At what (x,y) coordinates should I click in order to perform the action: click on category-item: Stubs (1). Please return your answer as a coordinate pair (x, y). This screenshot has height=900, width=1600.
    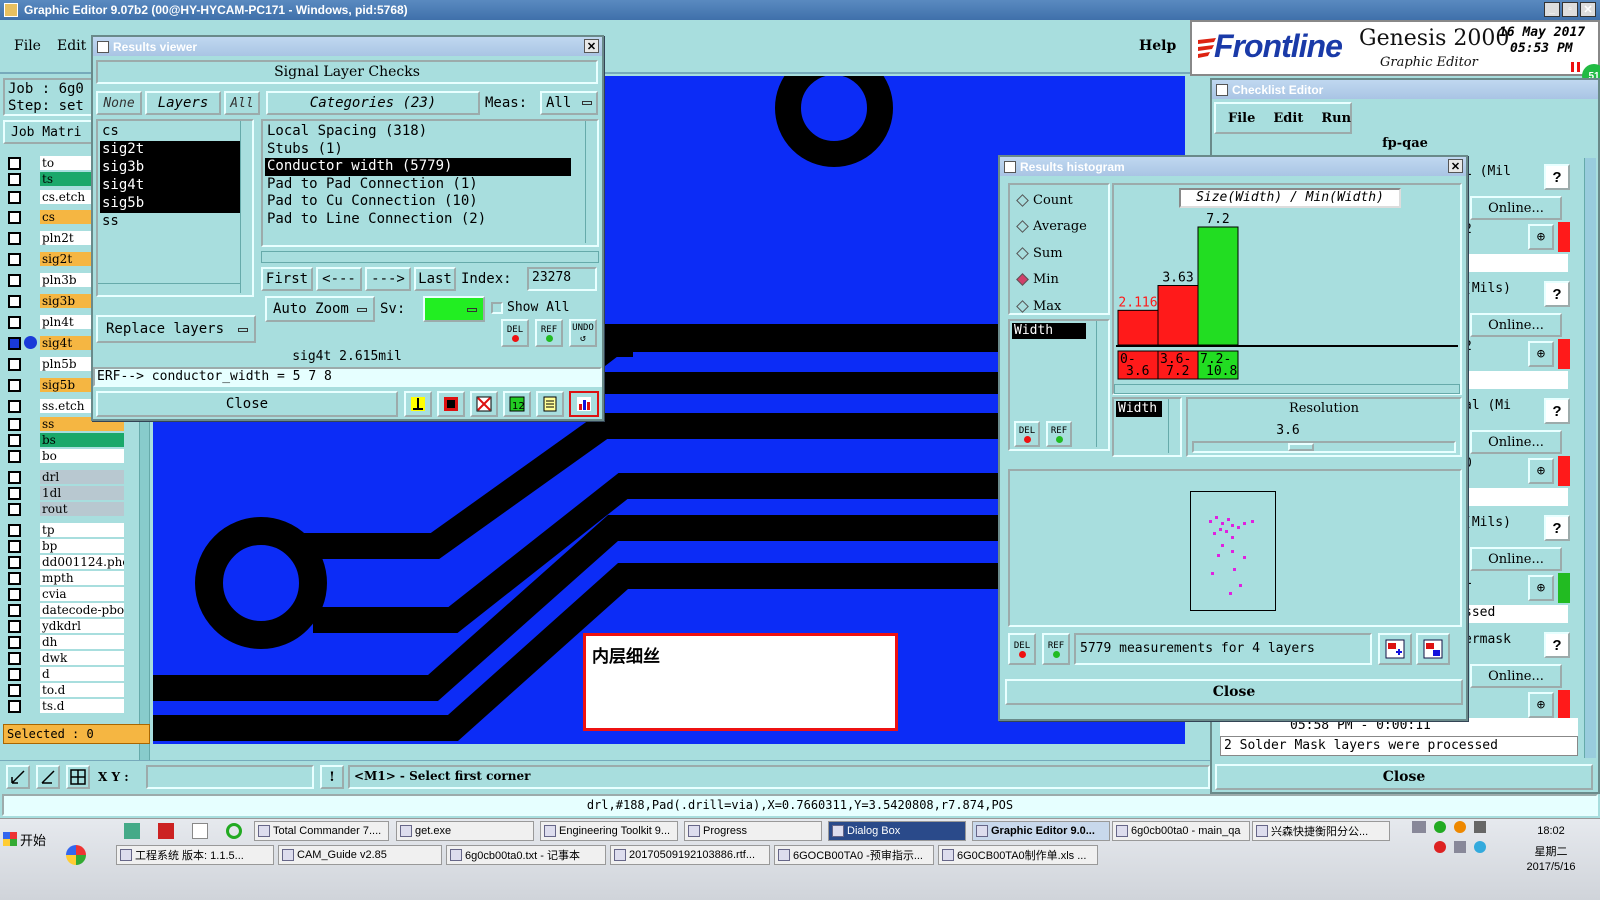
    Looking at the image, I should click on (418, 150).